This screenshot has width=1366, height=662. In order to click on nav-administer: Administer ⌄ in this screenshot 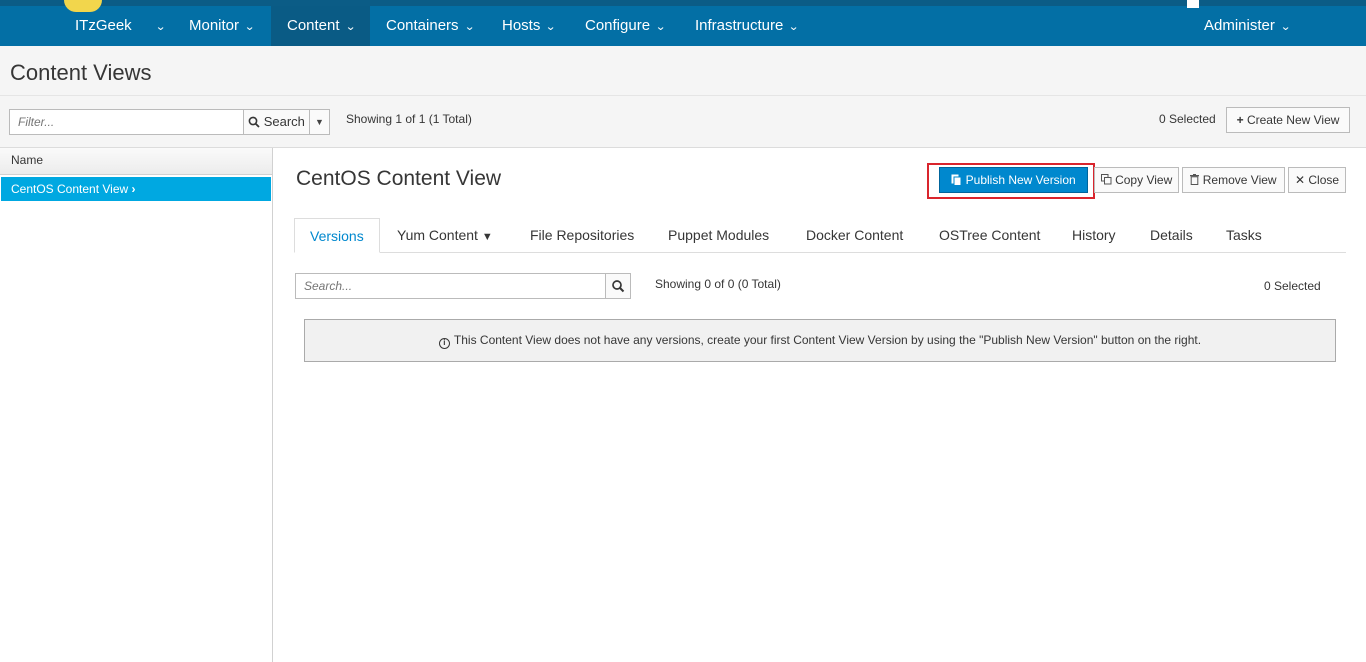, I will do `click(1247, 26)`.